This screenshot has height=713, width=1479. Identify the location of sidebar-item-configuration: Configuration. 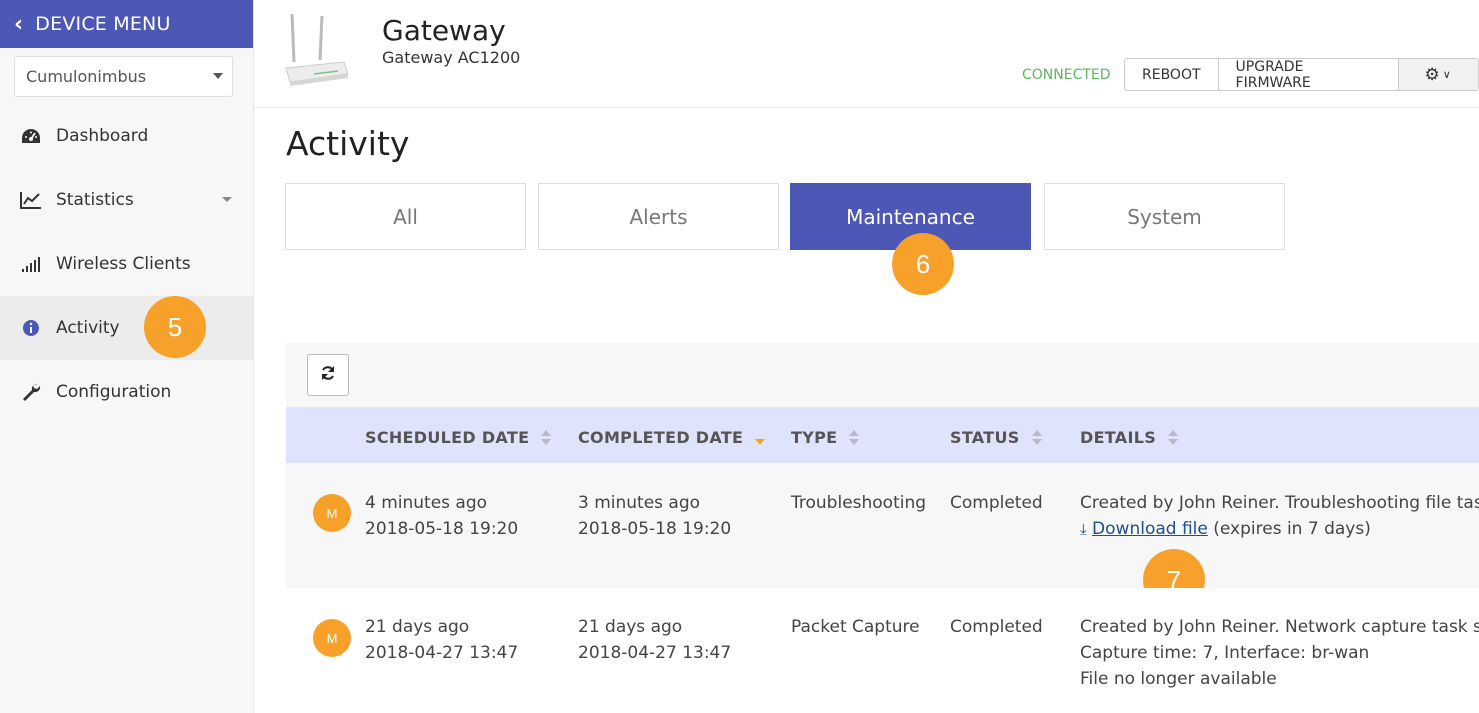
(126, 392).